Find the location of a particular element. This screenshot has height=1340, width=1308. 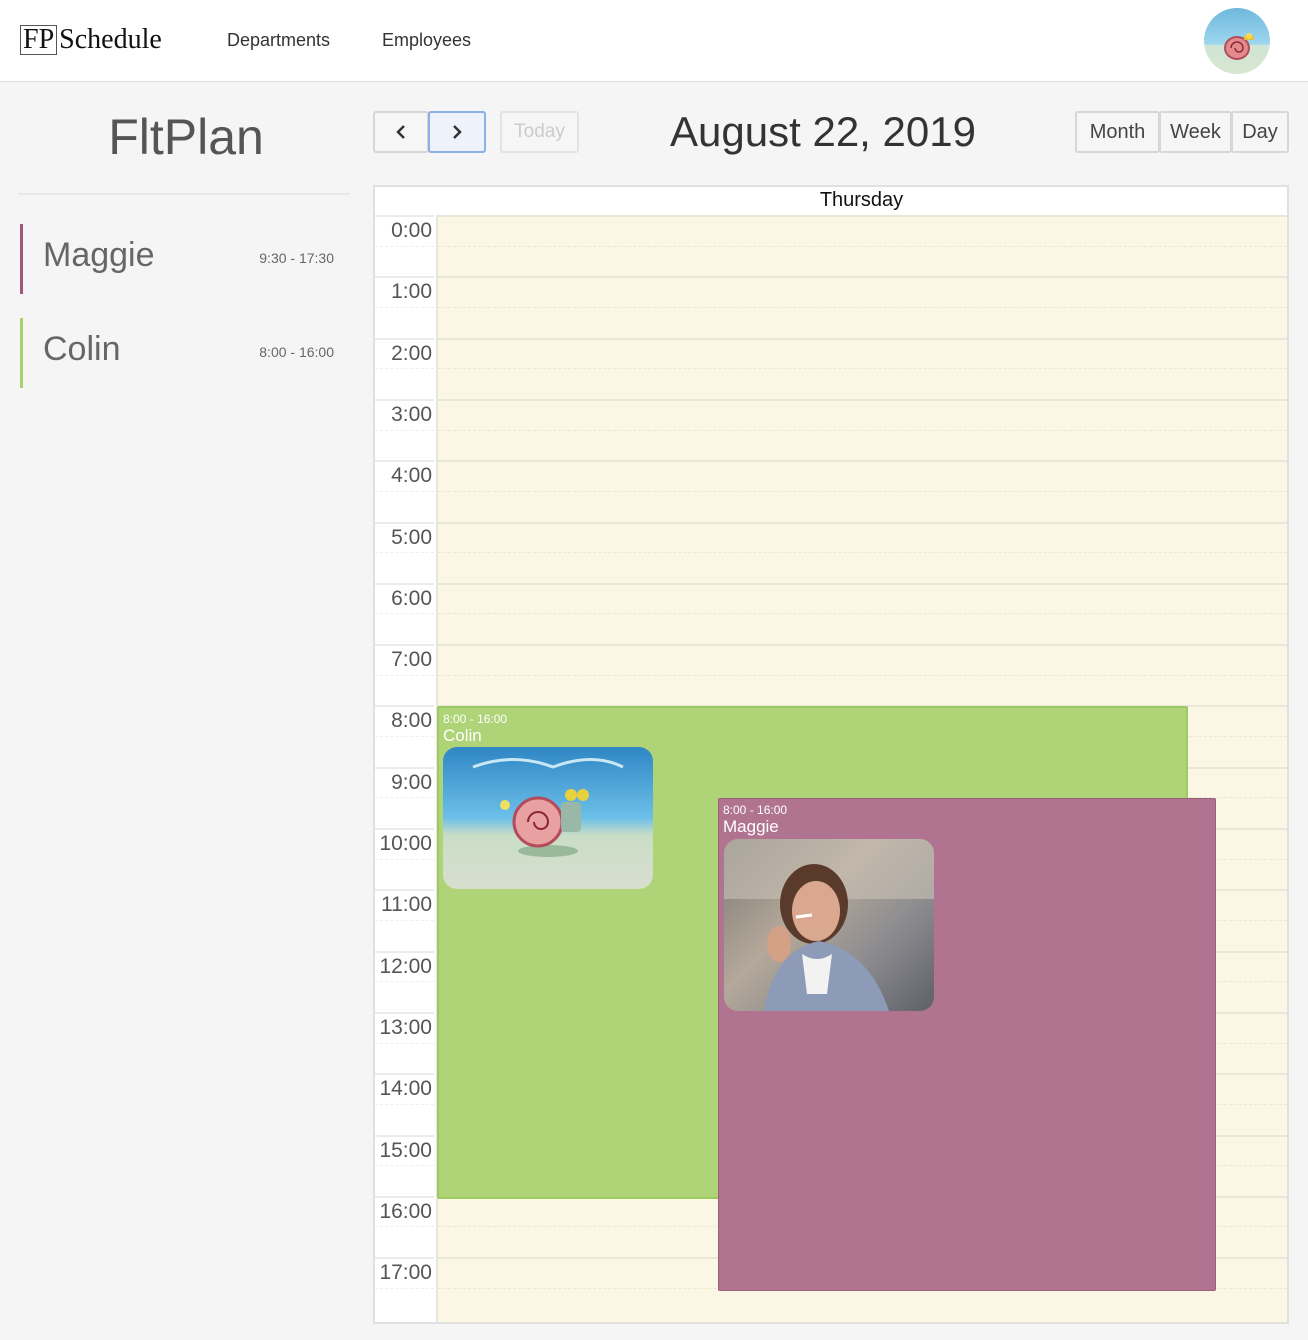

view-day-button: Day is located at coordinates (1260, 132).